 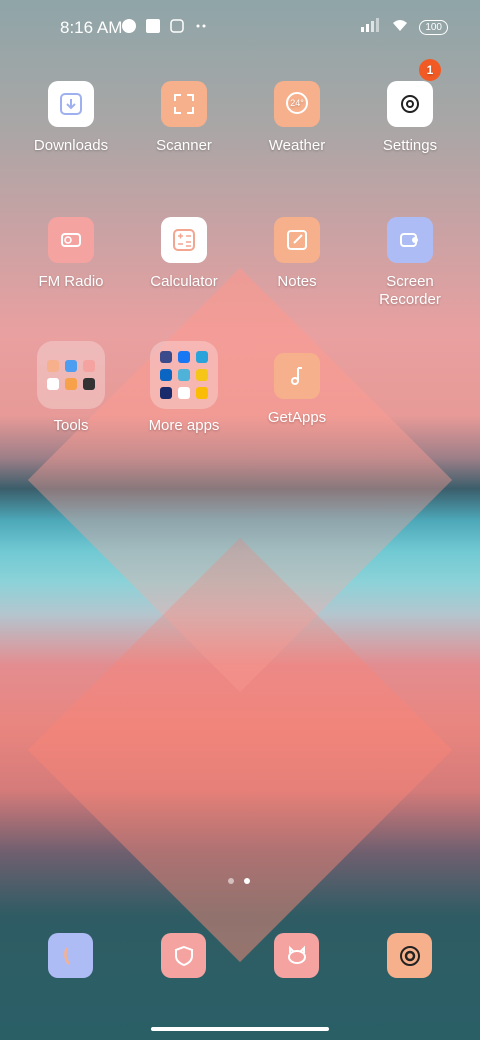 I want to click on weather-tile-text: 24°, so click(x=297, y=103).